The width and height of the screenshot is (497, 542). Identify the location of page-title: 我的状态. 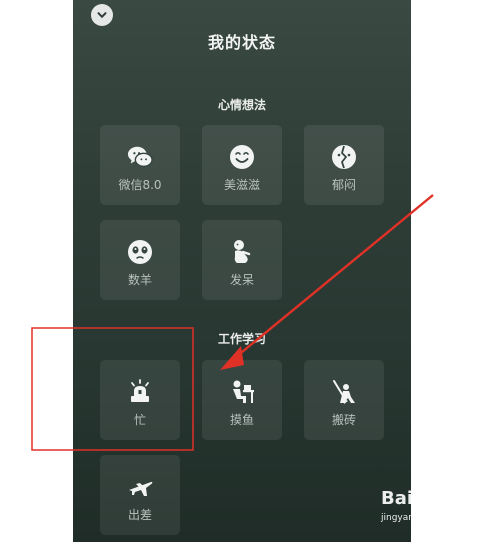
(241, 42).